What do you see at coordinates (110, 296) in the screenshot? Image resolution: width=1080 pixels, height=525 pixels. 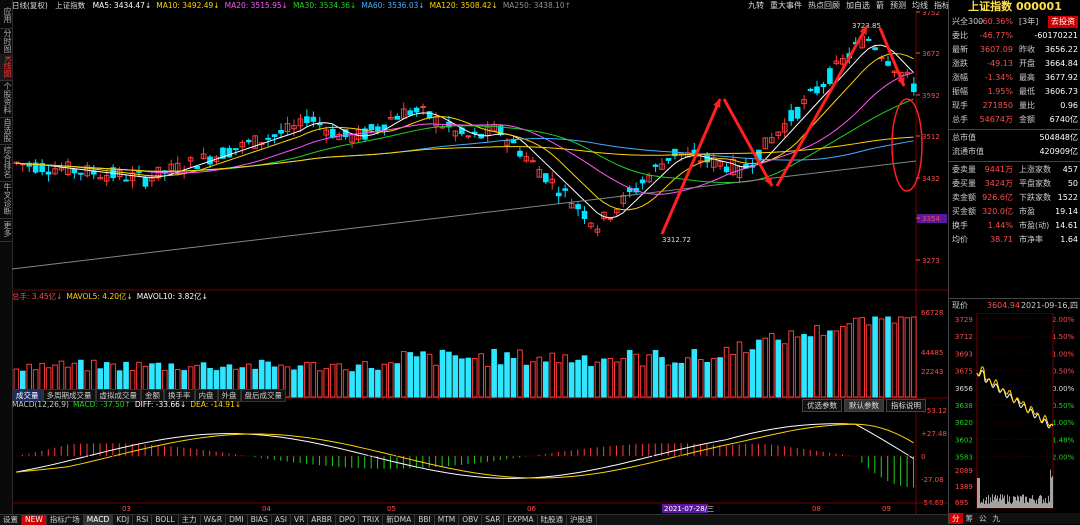 I see `volume-header: 总手: 3.45亿↓ MAVOL5: 4.20亿↓ MAVOL10: 3.82亿↓` at bounding box center [110, 296].